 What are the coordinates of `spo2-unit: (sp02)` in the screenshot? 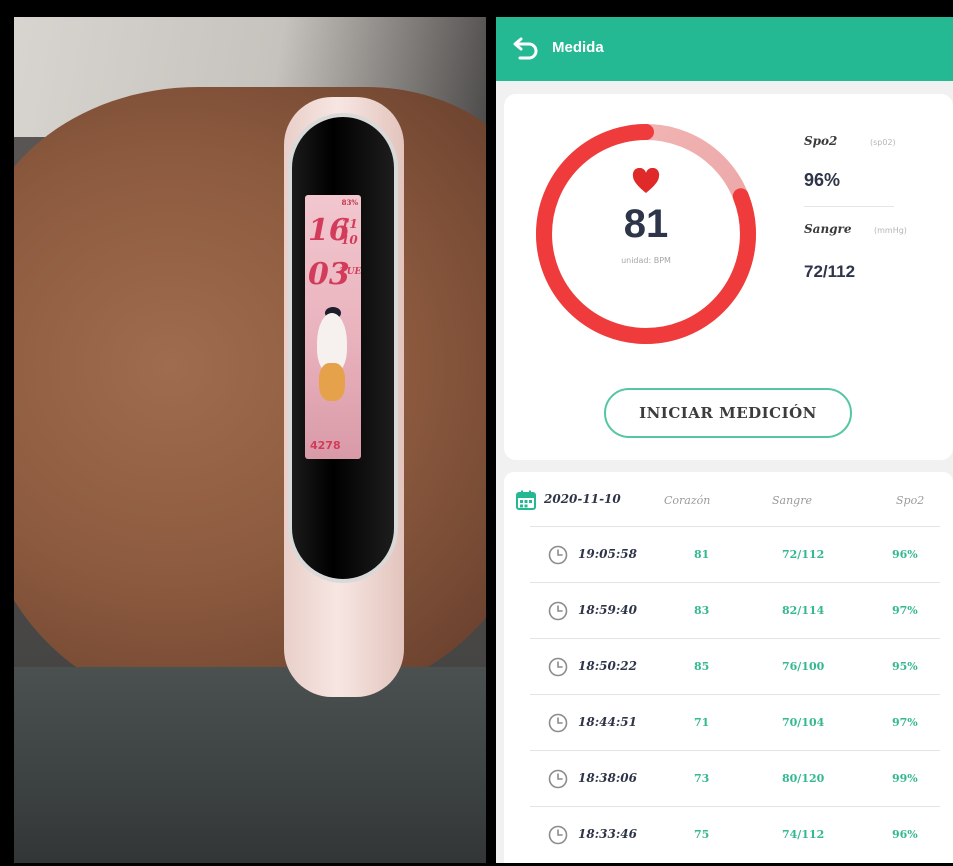 It's located at (883, 142).